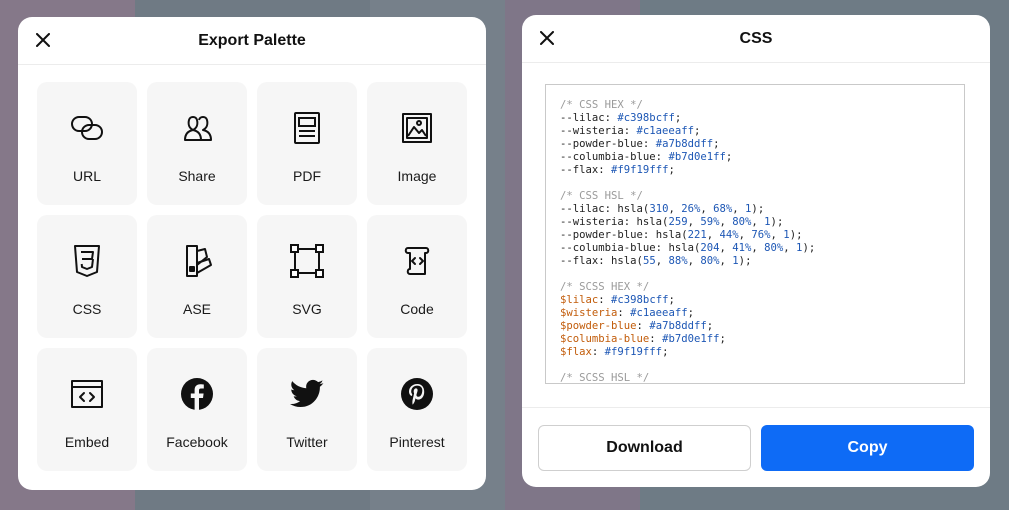 This screenshot has width=1009, height=510. What do you see at coordinates (697, 235) in the screenshot?
I see `code-number: 221` at bounding box center [697, 235].